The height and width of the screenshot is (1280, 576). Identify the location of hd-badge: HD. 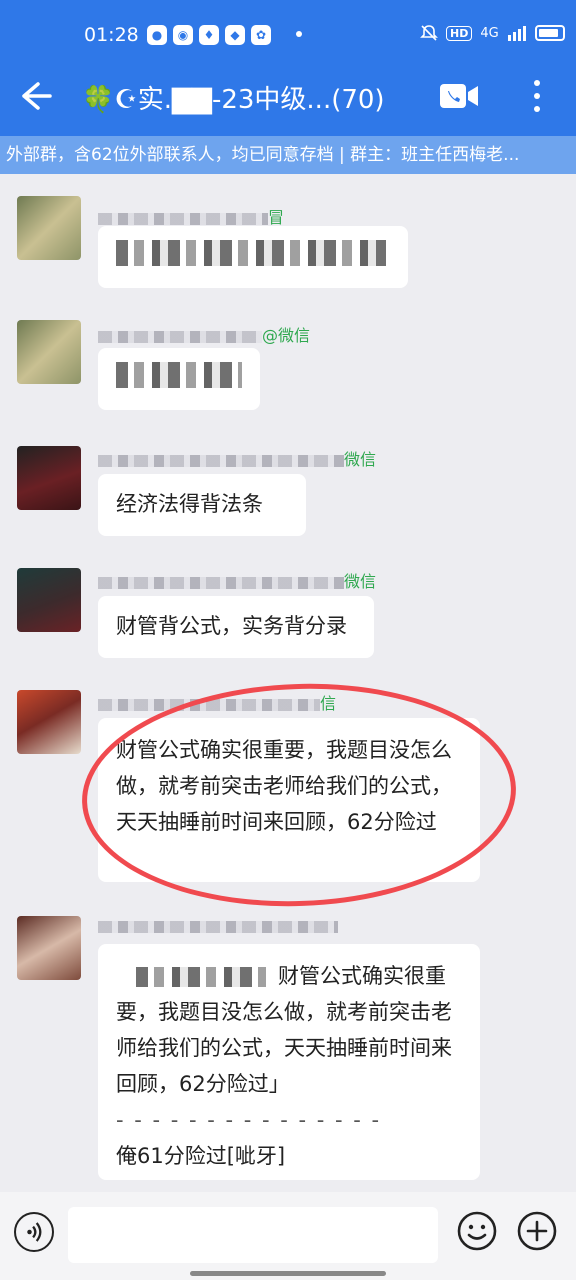
(459, 33).